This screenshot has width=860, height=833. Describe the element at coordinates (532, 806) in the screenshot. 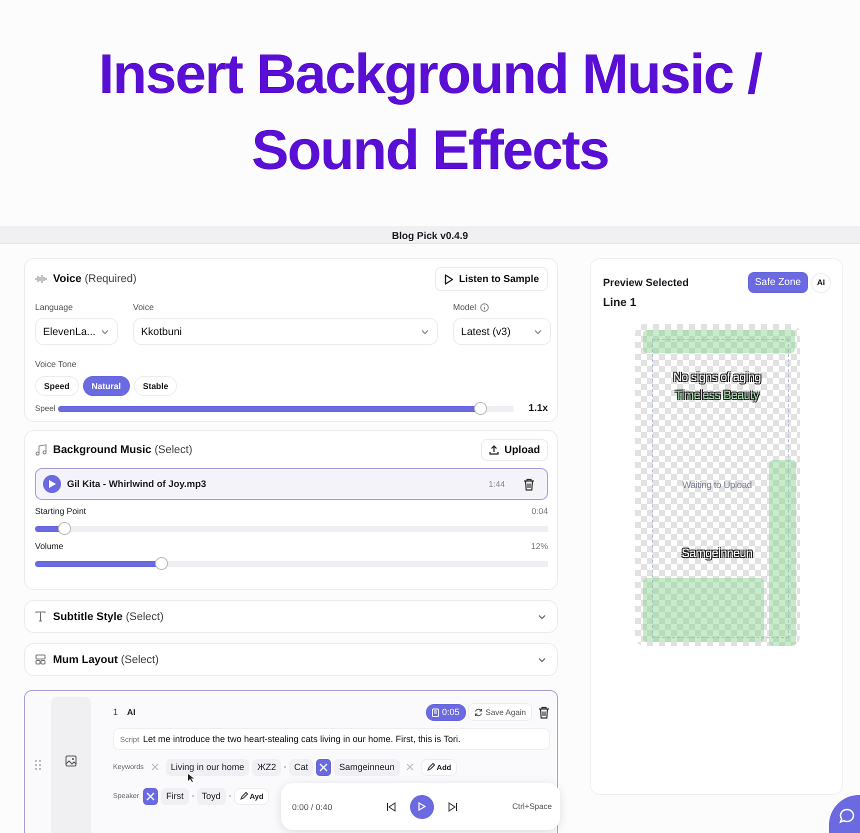

I see `shortcut-hint: Ctrl+Space` at that location.